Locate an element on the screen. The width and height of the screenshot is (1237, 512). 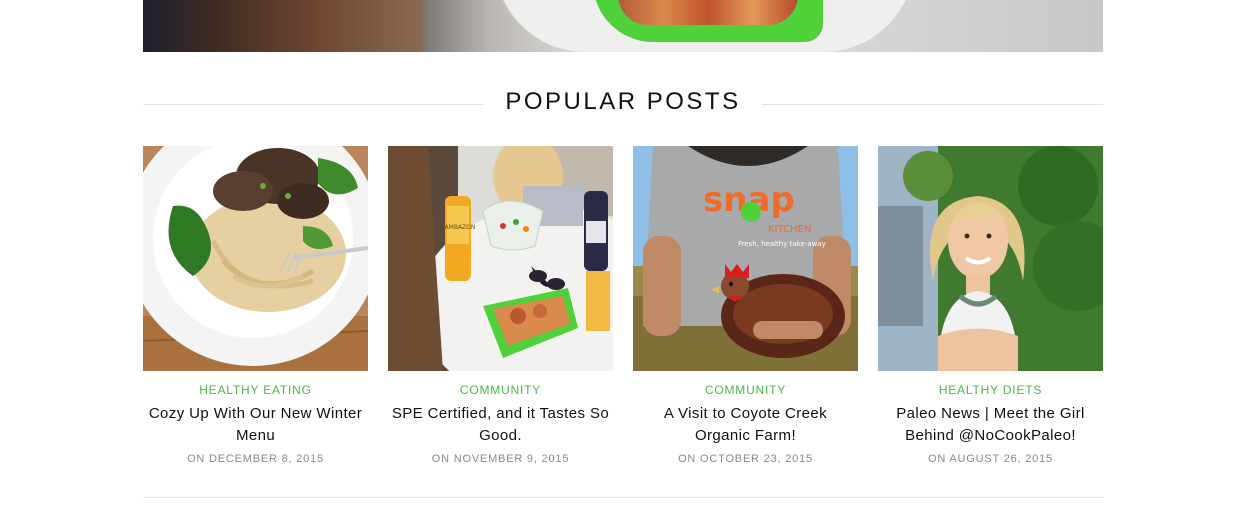
portrait-image is located at coordinates (990, 258).